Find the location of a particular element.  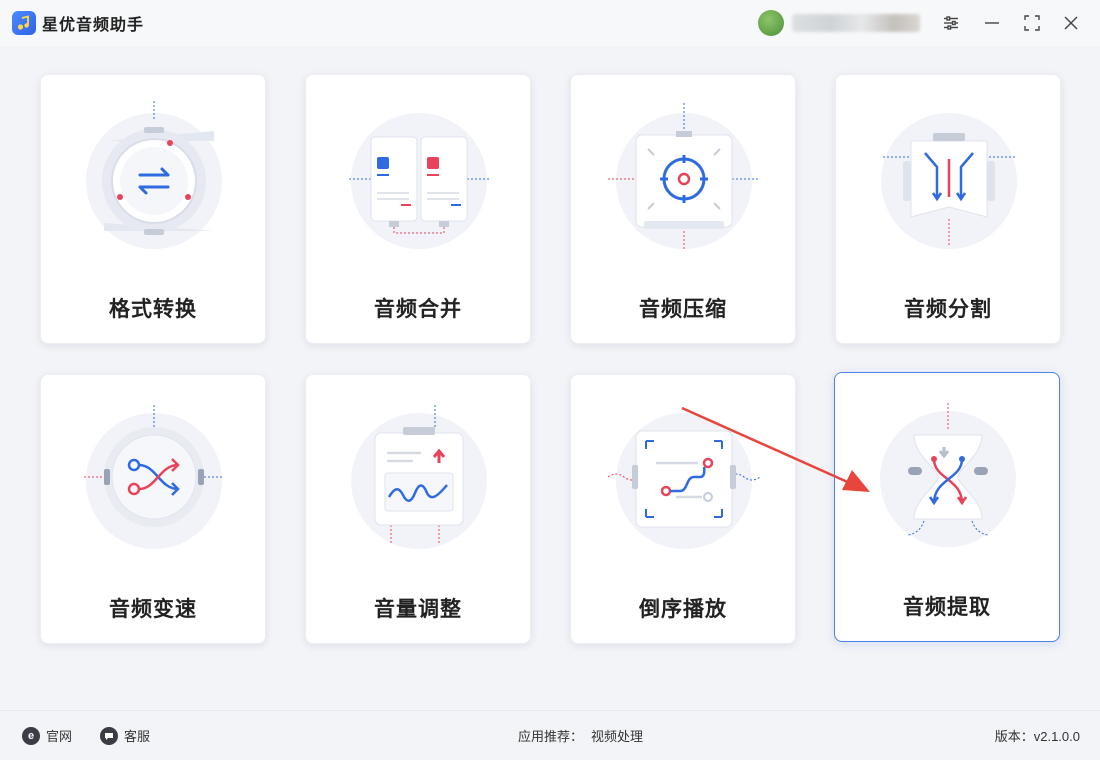

website-link: e 官网 is located at coordinates (47, 735).